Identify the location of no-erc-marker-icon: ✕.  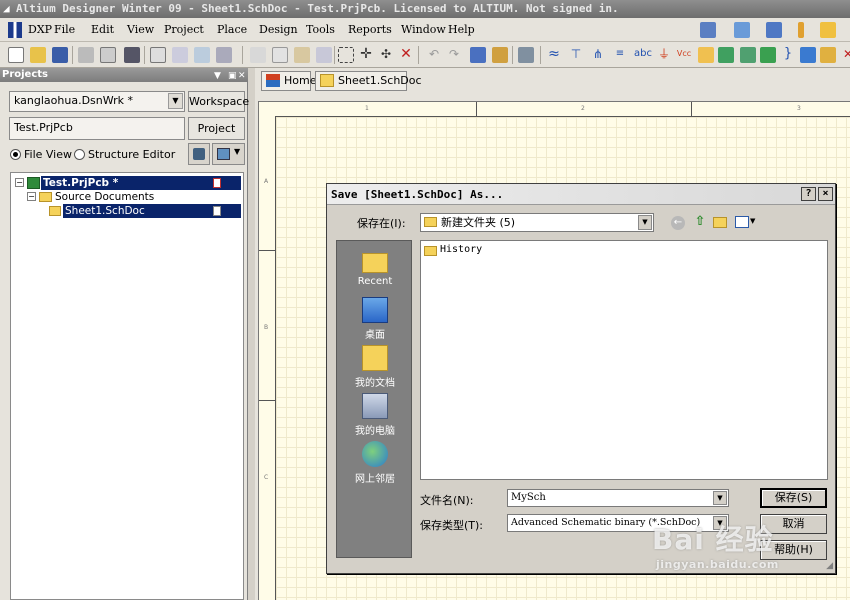
(845, 55).